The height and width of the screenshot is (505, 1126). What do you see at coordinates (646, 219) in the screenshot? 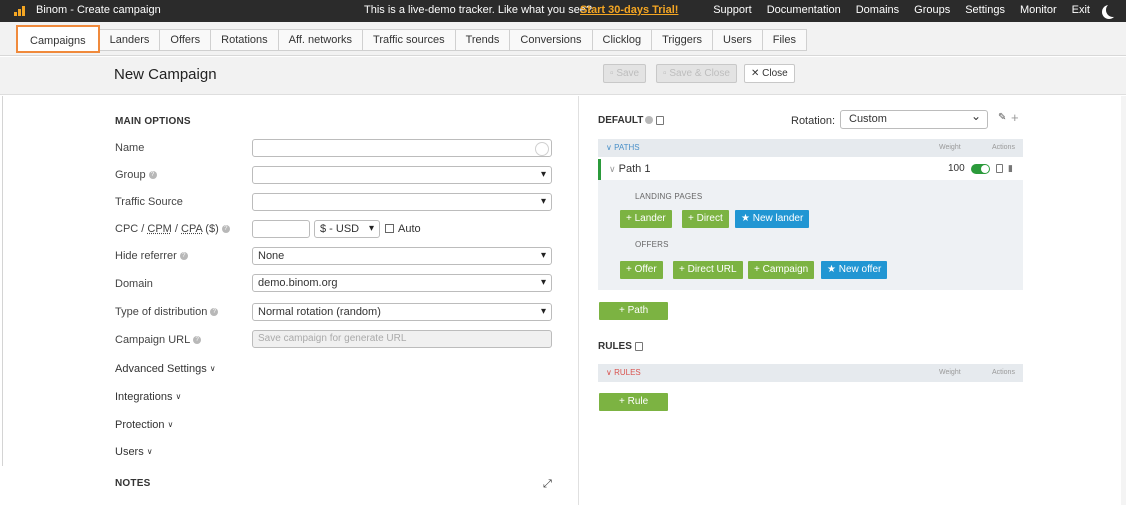
I see `add-lander-button: + Lander` at bounding box center [646, 219].